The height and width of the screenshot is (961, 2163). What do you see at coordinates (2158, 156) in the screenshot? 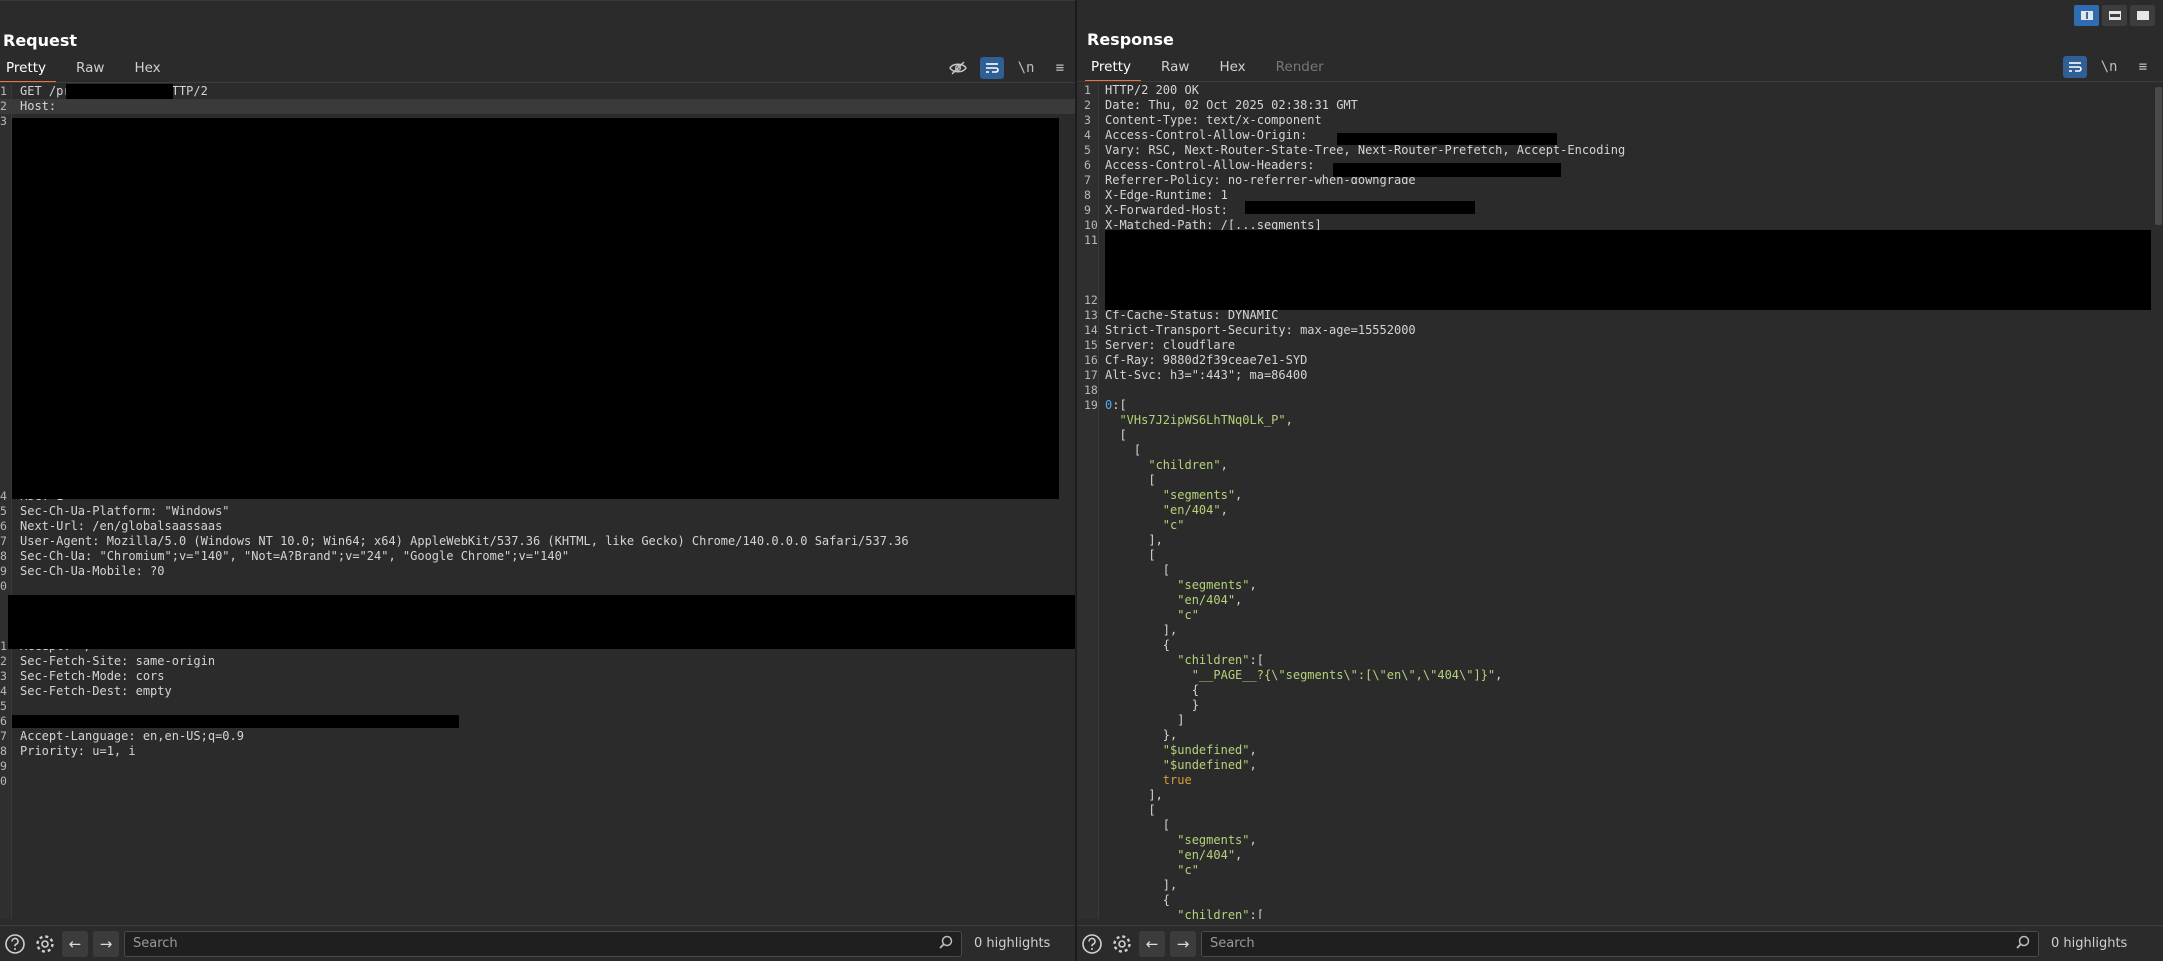
I see `response-scroll-thumb` at bounding box center [2158, 156].